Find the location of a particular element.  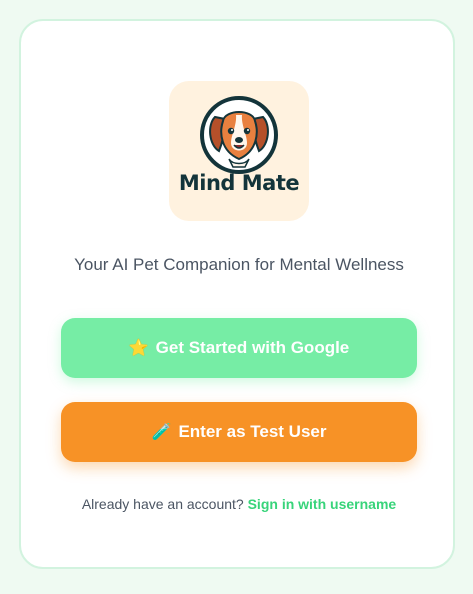

test-user-button-label: Enter as Test User is located at coordinates (252, 431).